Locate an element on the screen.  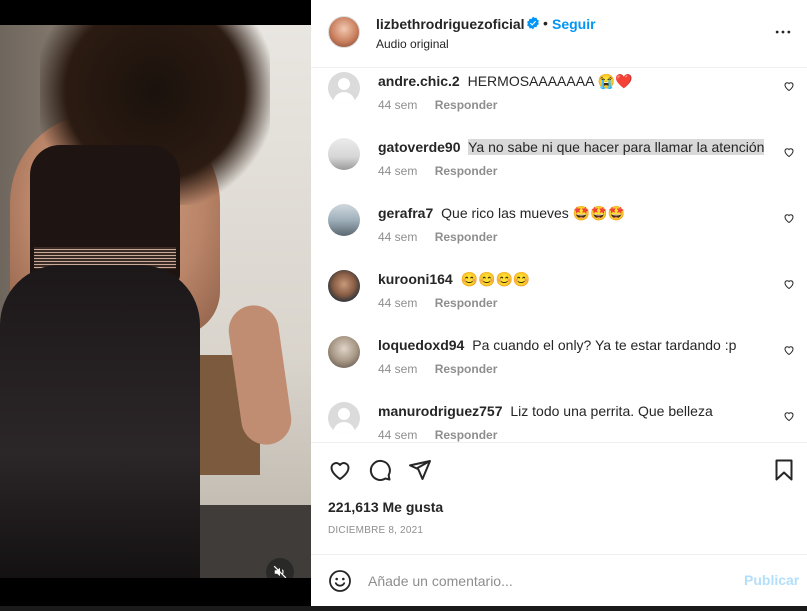
comment-username: loquedoxd94 is located at coordinates (421, 345).